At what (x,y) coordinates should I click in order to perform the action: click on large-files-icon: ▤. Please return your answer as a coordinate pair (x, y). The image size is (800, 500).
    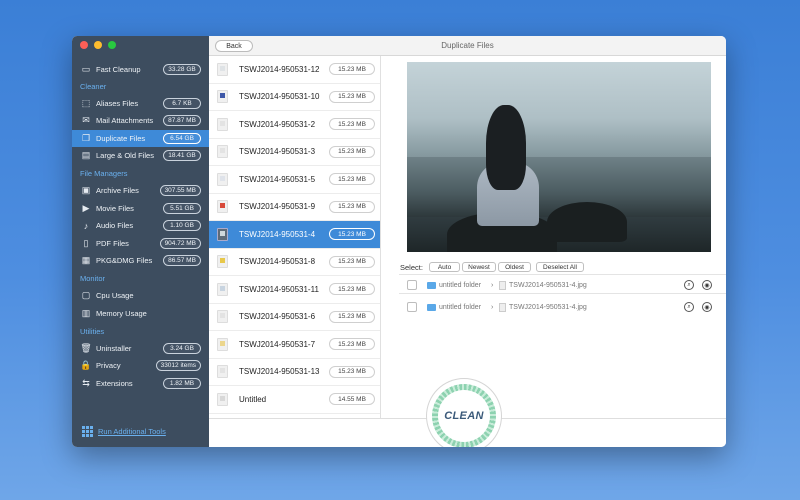
    Looking at the image, I should click on (86, 155).